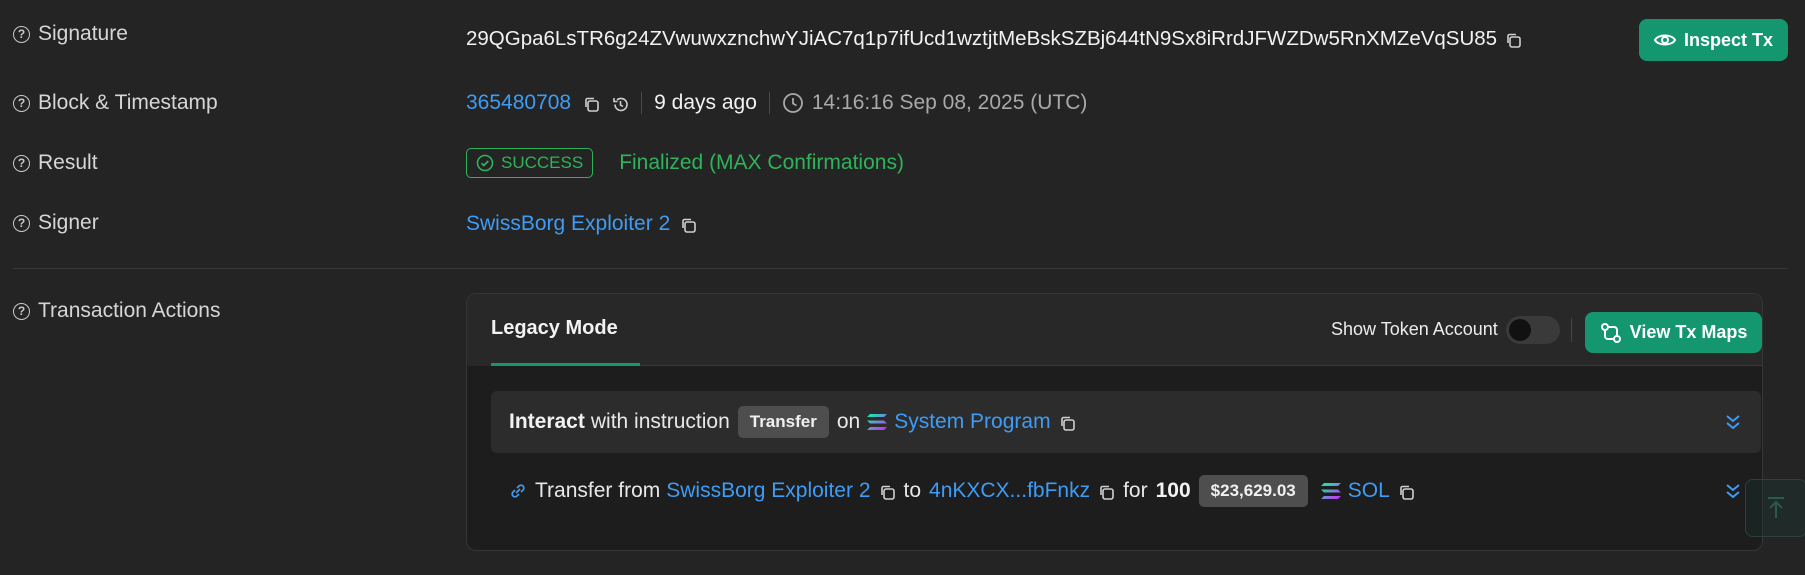  Describe the element at coordinates (660, 421) in the screenshot. I see `instruction-text: with instruction` at that location.